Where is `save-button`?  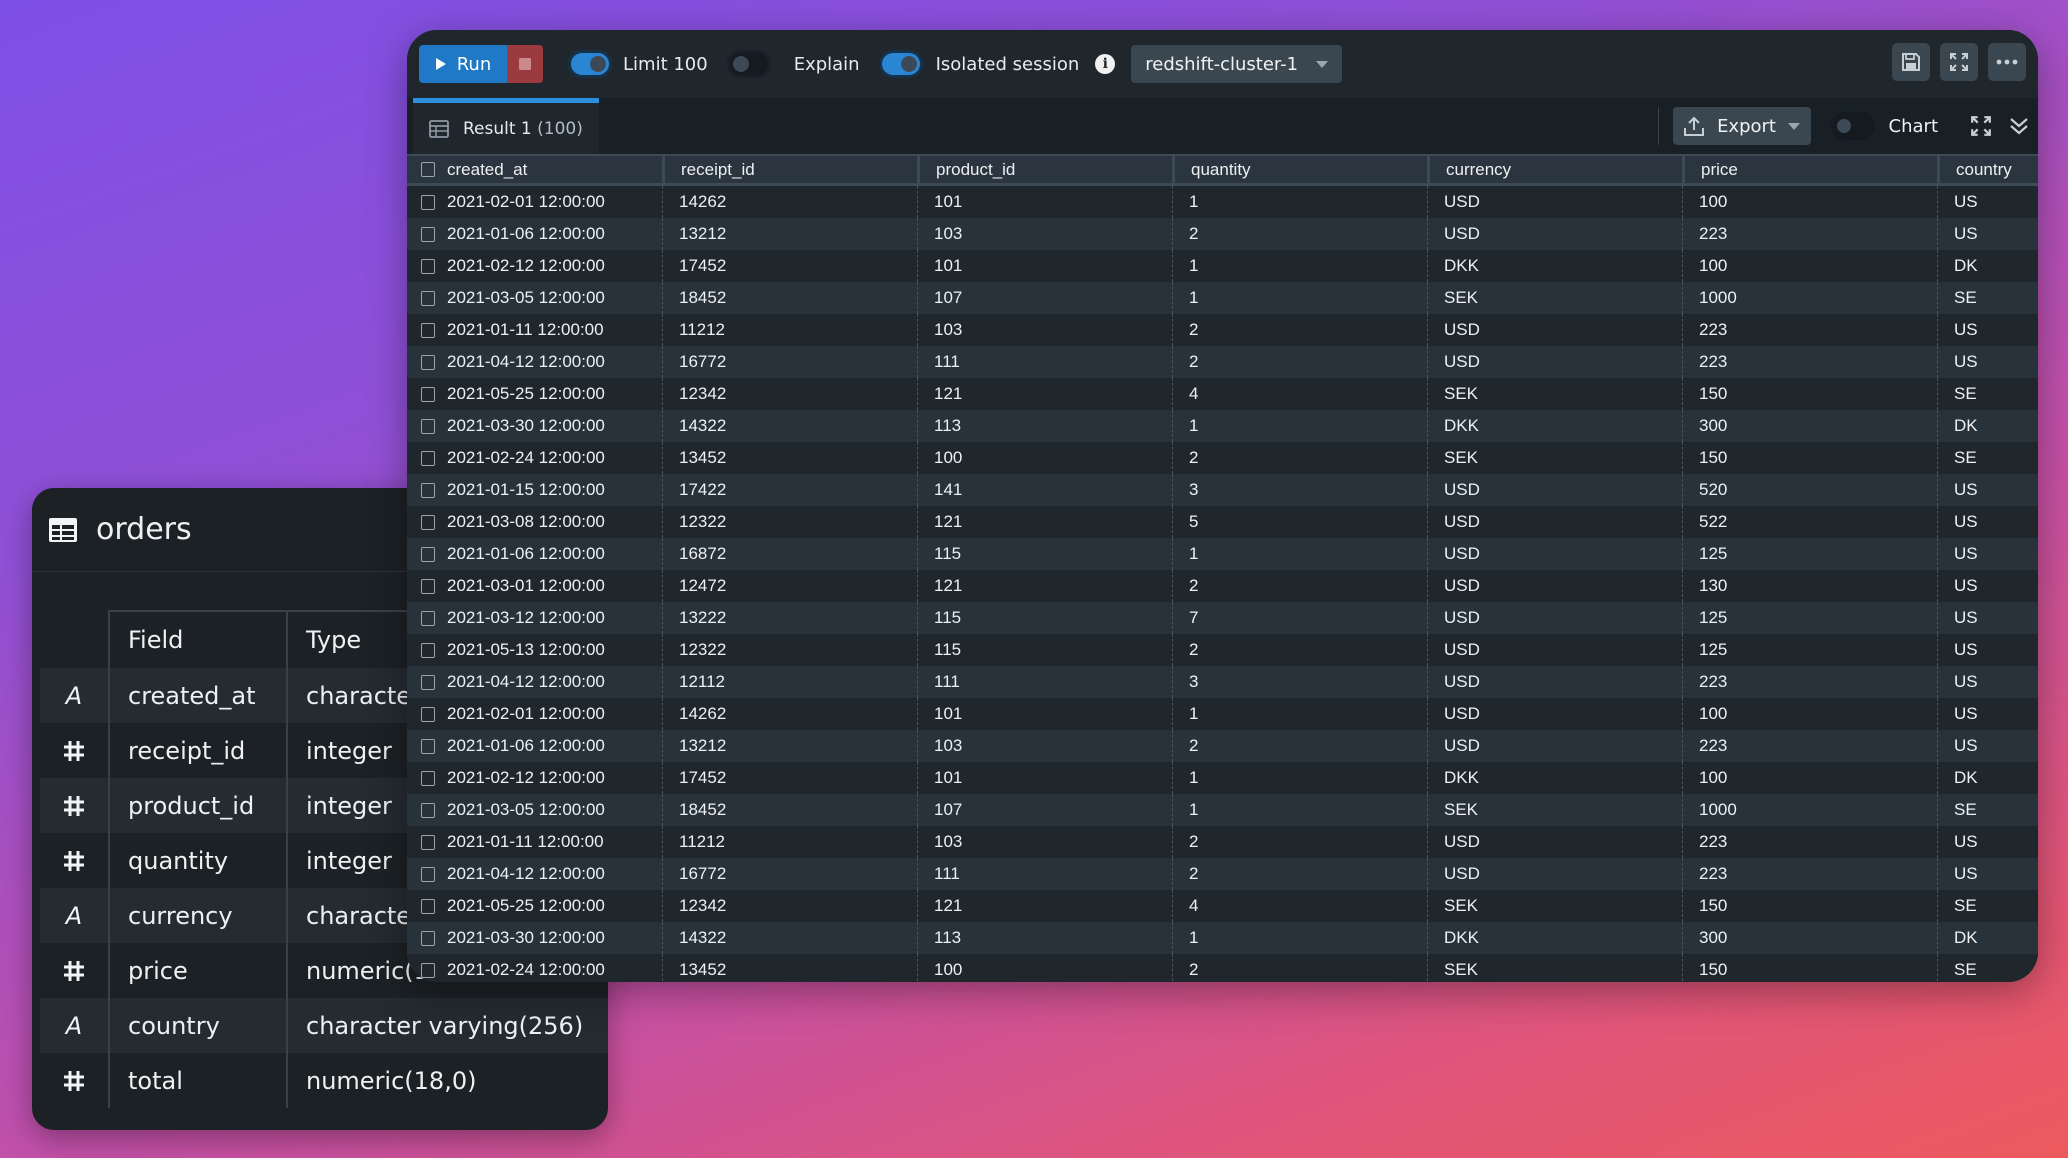 save-button is located at coordinates (1911, 62).